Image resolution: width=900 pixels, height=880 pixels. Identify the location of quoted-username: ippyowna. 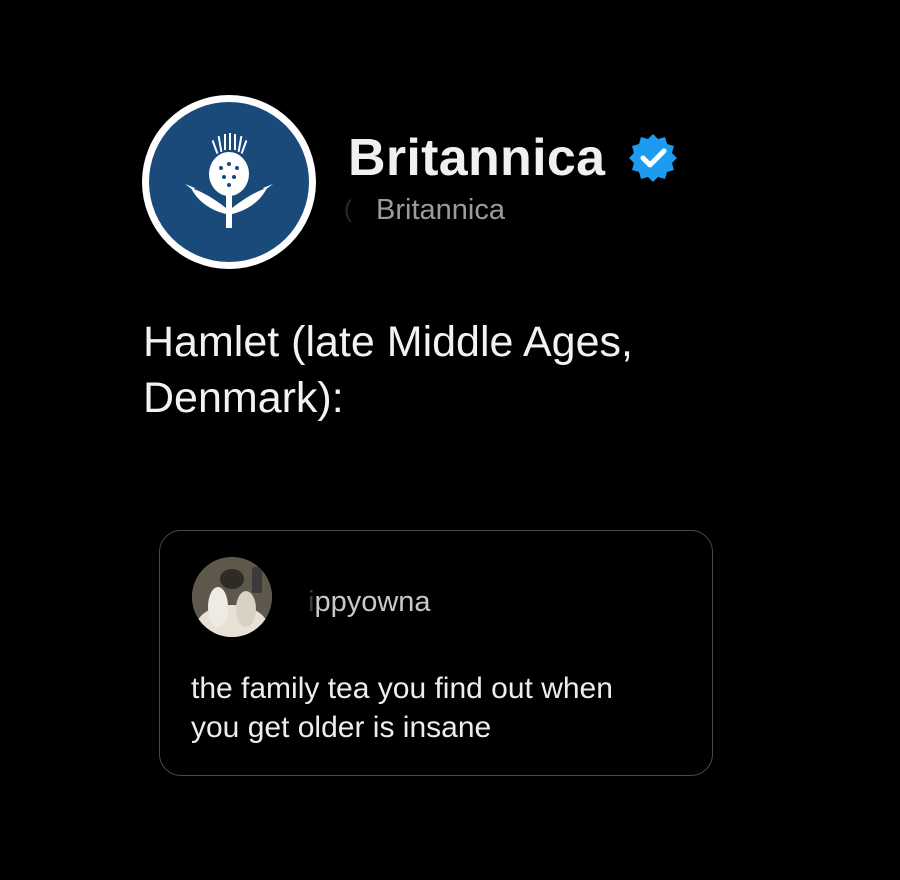
(369, 602).